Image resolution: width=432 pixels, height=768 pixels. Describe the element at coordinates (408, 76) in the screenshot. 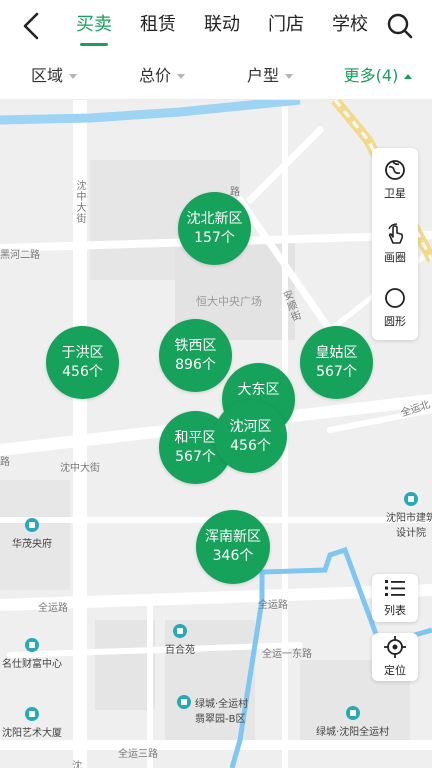

I see `caret-up-icon` at that location.